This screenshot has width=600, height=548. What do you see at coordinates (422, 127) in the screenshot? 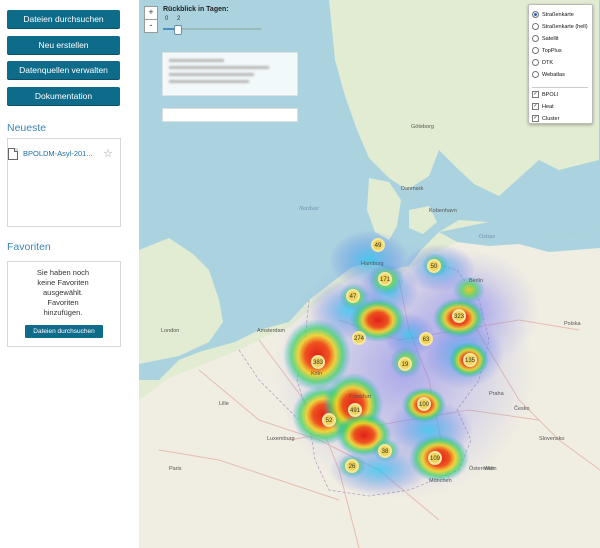
I see `place-label: Göteborg` at bounding box center [422, 127].